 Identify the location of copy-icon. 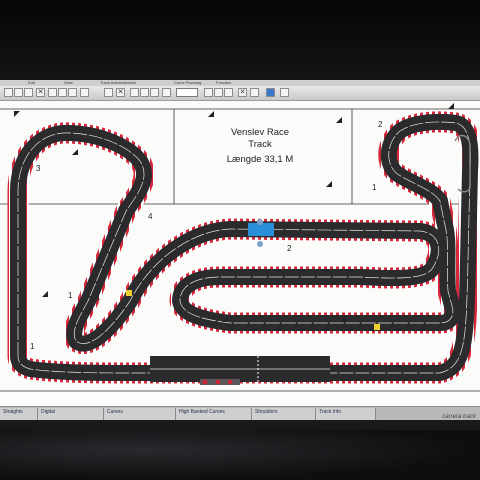
(52, 92).